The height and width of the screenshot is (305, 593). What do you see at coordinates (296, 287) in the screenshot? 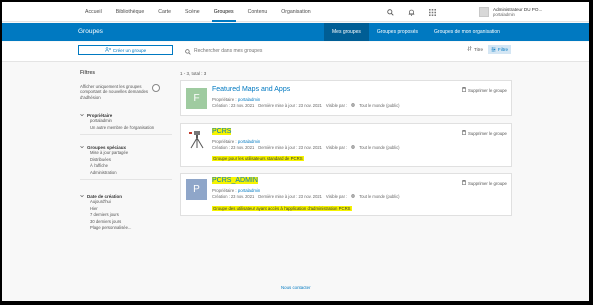
I see `contact-link: Nous contacter` at bounding box center [296, 287].